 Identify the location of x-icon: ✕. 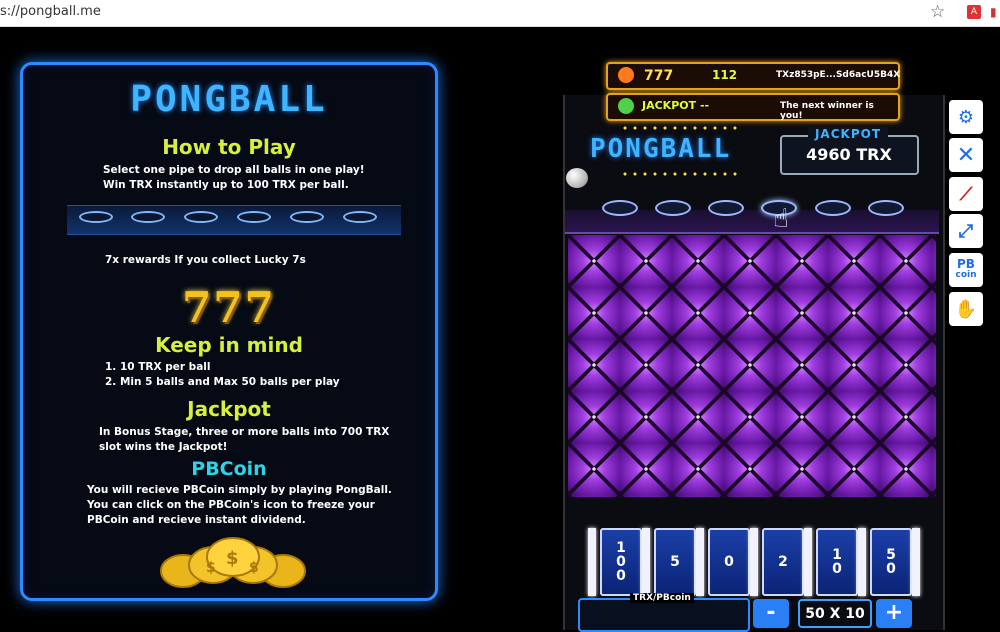
(966, 155).